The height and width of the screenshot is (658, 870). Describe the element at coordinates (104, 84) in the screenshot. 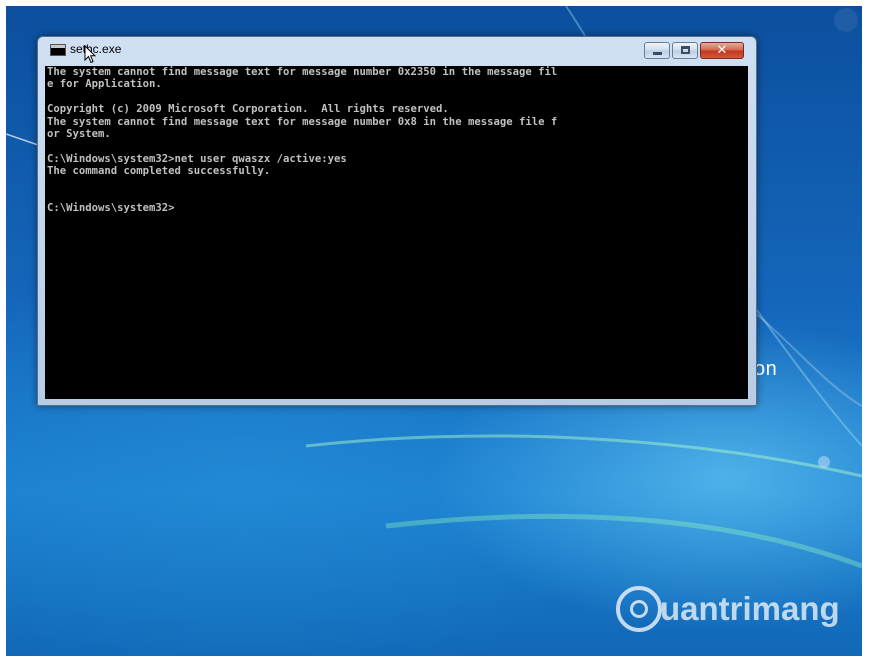

I see `console-line: e for Application.` at that location.